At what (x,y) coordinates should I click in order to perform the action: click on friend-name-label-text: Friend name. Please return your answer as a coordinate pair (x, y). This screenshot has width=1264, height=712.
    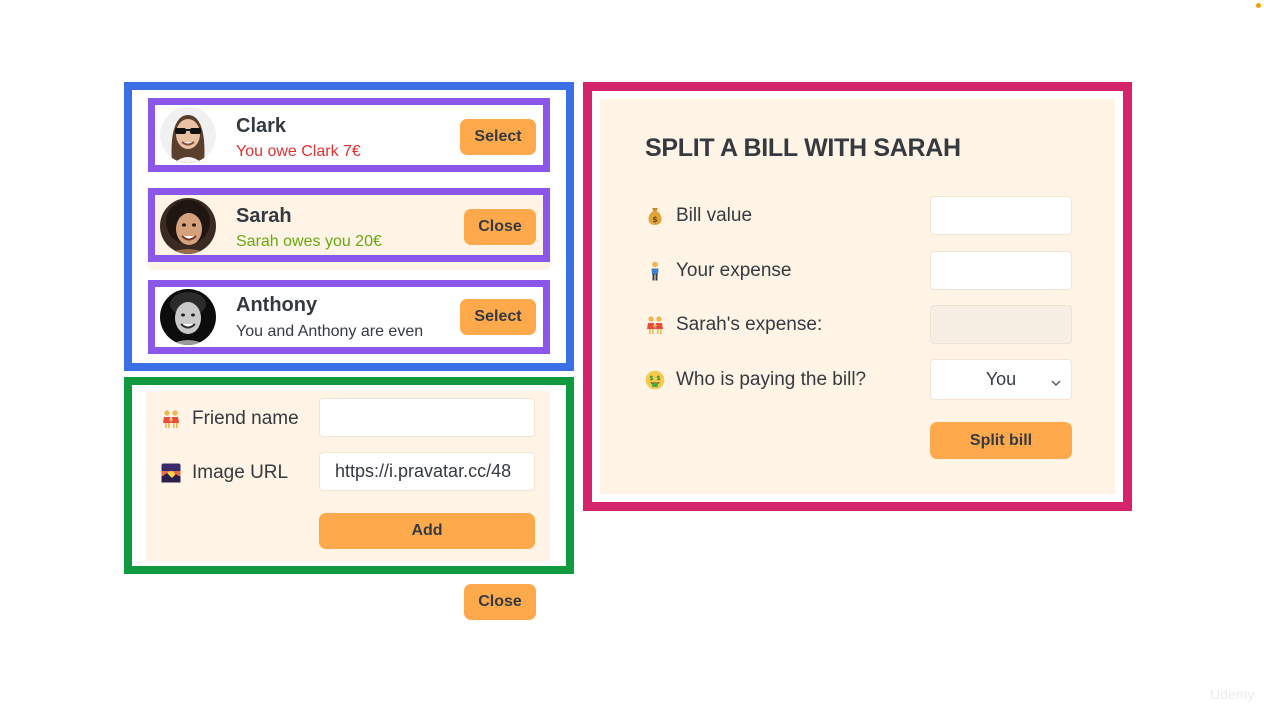
    Looking at the image, I should click on (245, 418).